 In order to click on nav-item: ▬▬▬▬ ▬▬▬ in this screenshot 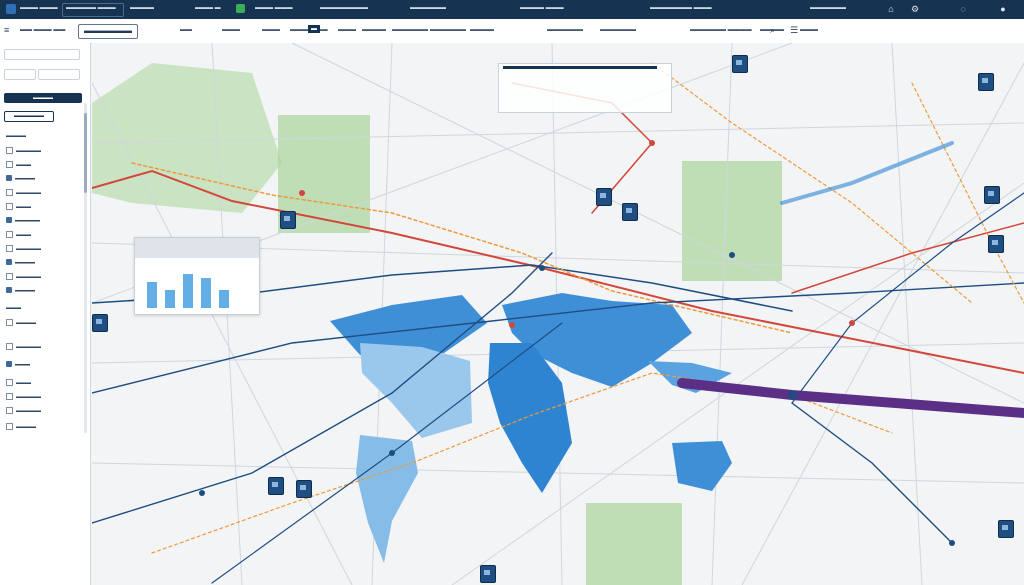, I will do `click(542, 8)`.